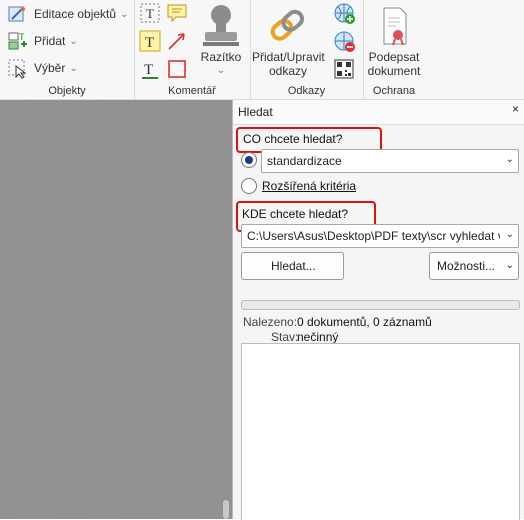 The image size is (524, 520). I want to click on close-icon: ×, so click(515, 109).